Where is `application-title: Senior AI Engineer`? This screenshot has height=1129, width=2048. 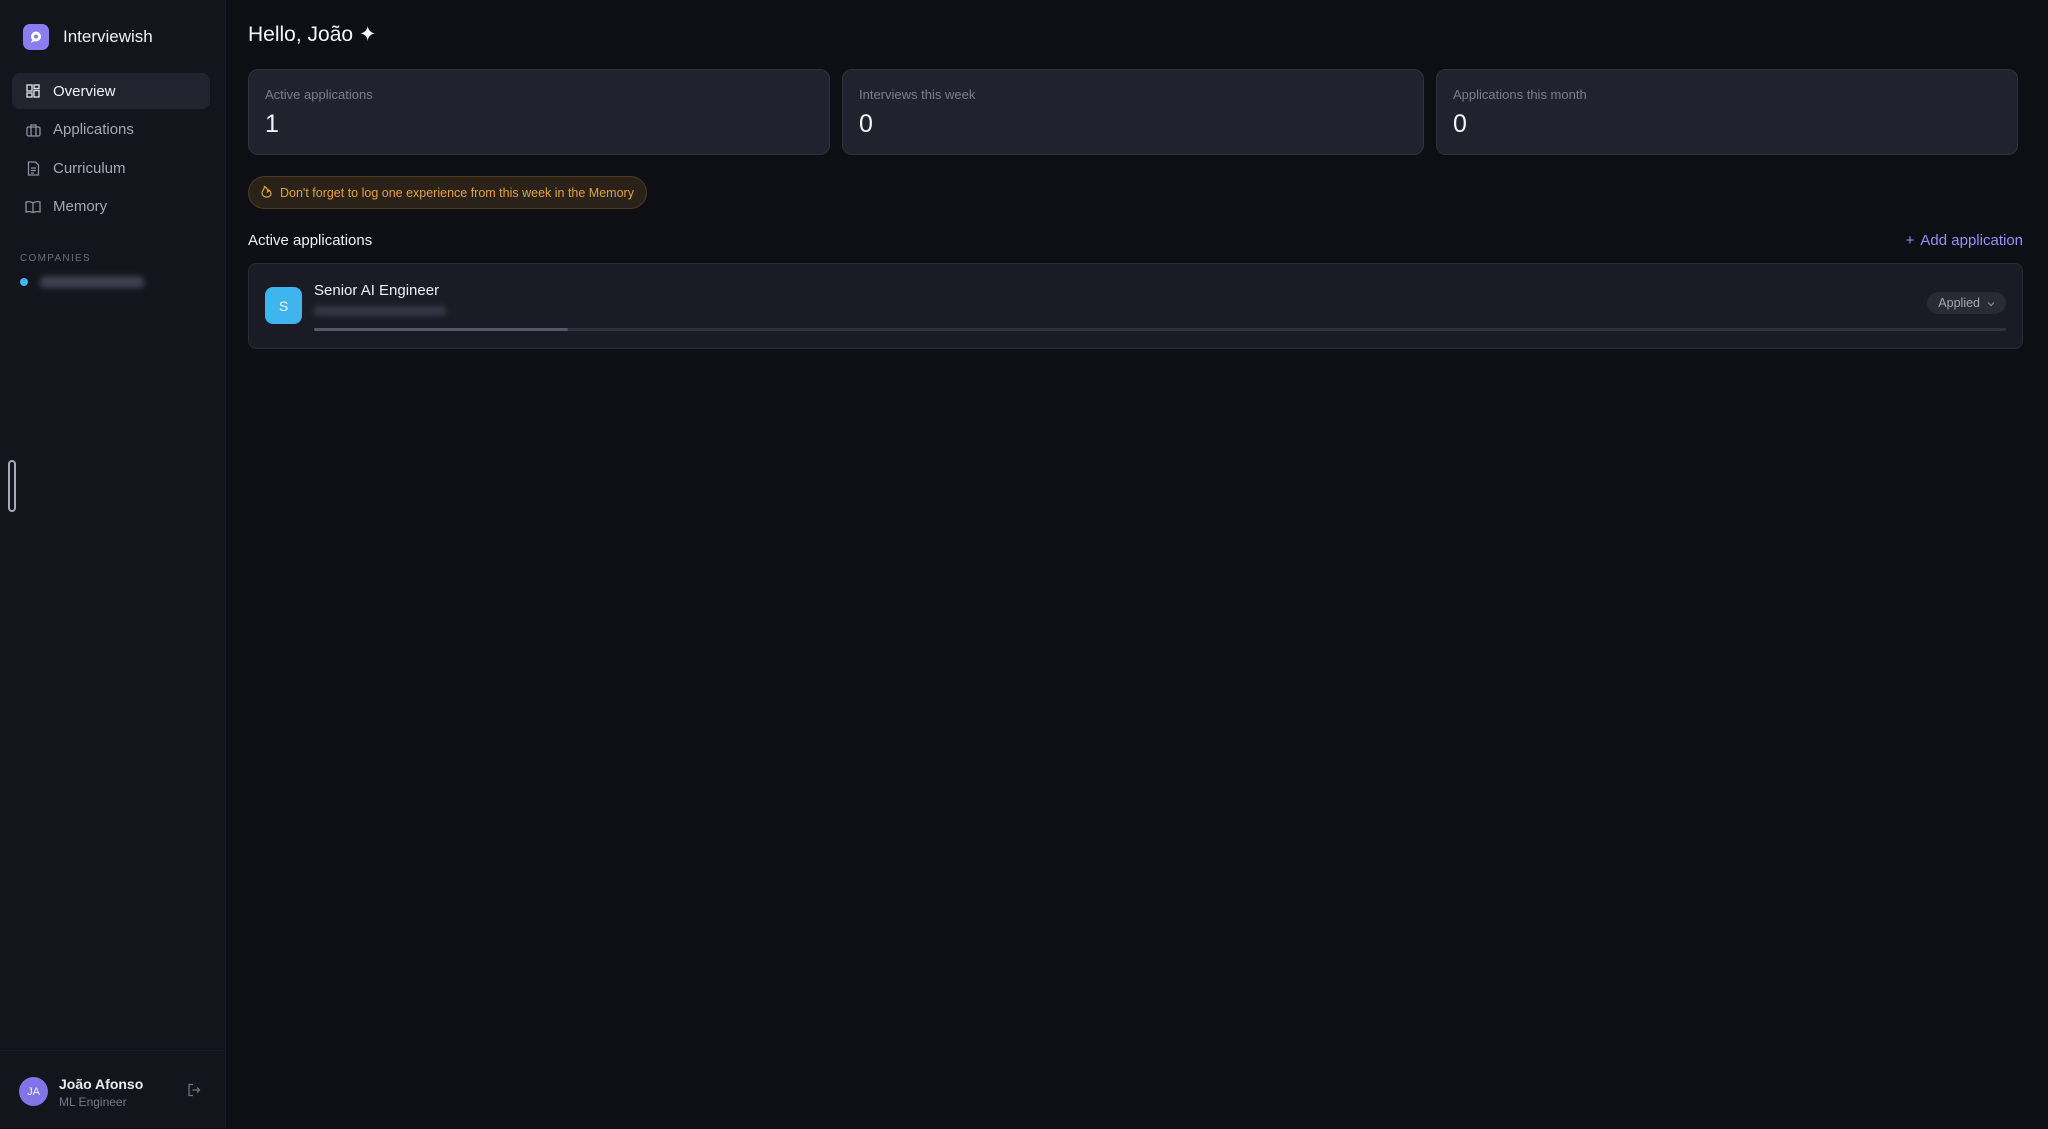 application-title: Senior AI Engineer is located at coordinates (377, 290).